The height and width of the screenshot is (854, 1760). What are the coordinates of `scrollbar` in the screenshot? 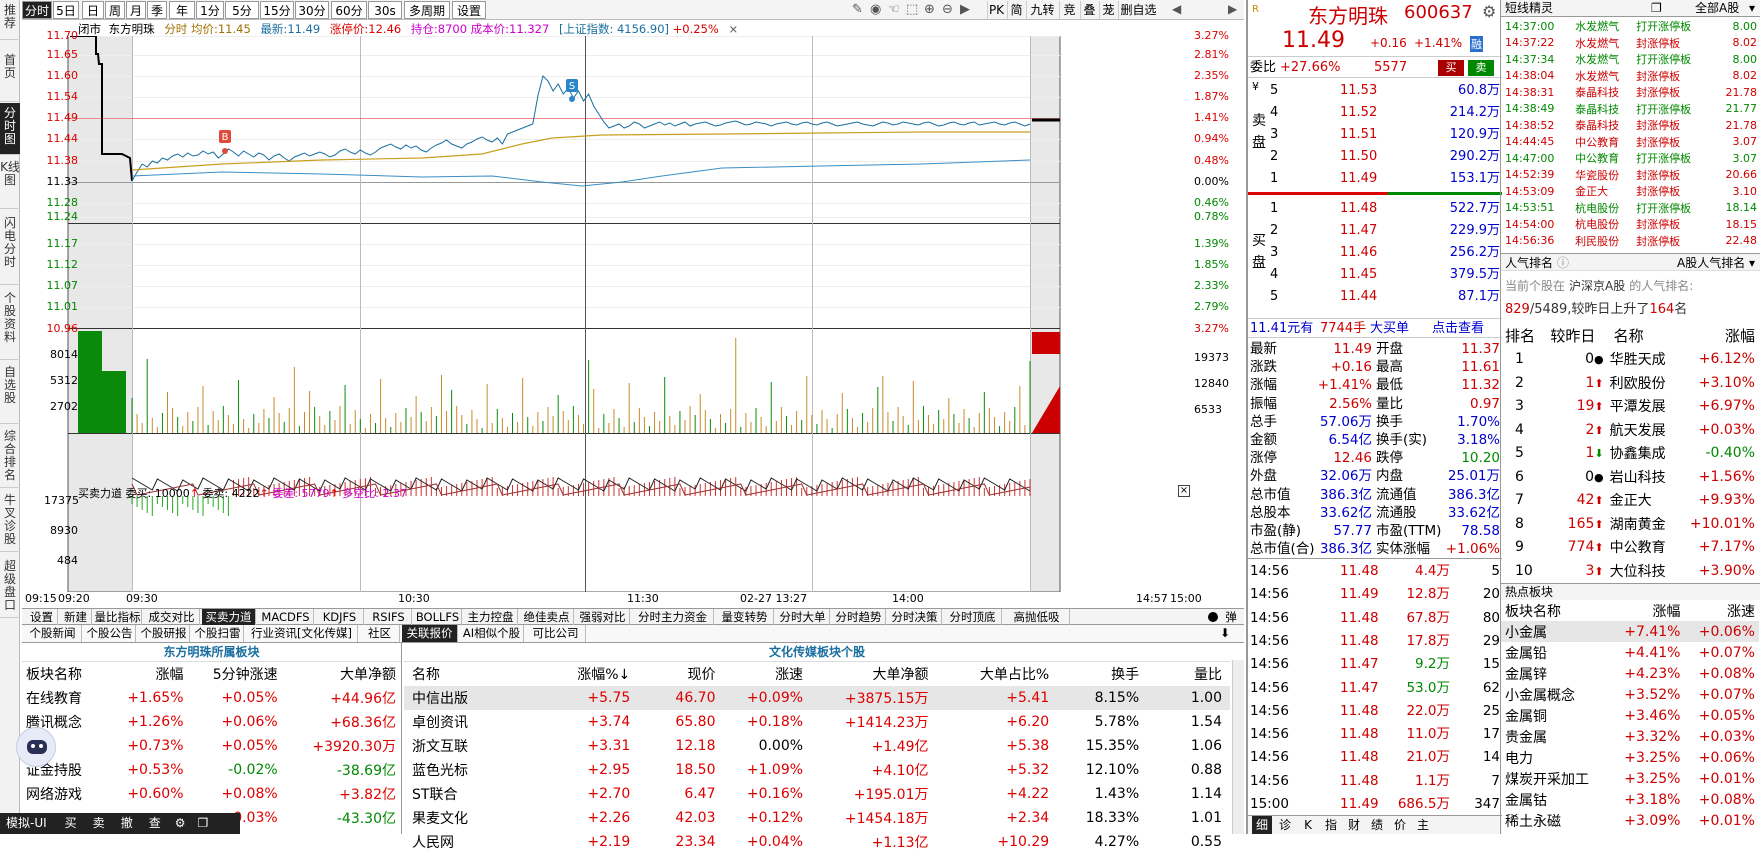 It's located at (1238, 747).